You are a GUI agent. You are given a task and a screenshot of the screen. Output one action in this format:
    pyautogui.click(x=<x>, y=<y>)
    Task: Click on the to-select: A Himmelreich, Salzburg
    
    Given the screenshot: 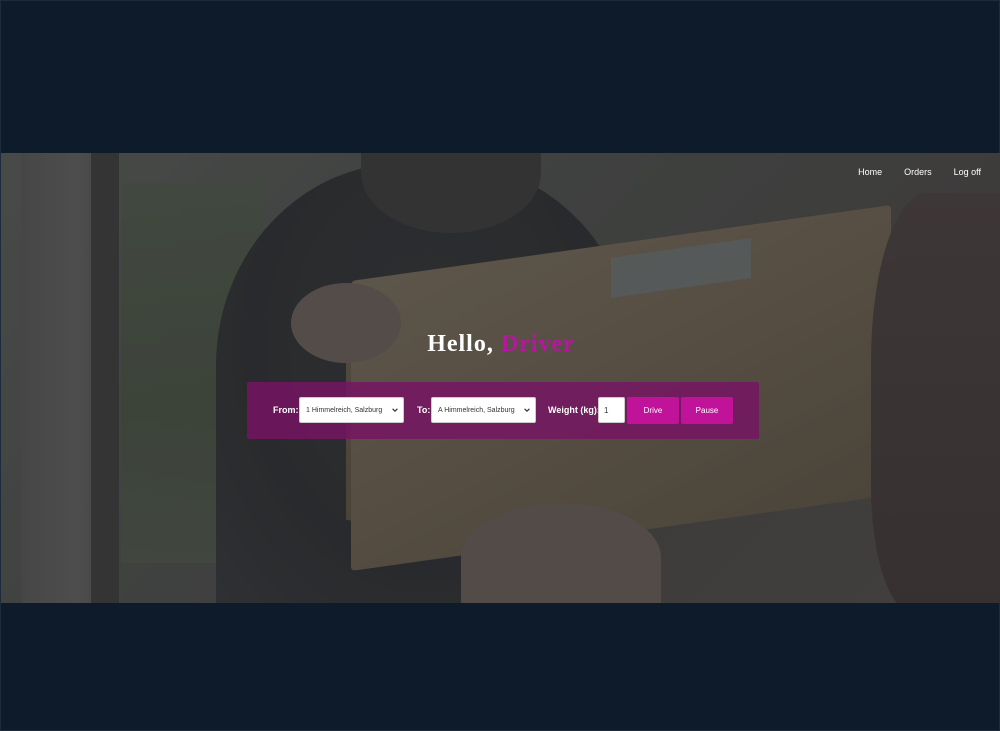 What is the action you would take?
    pyautogui.click(x=483, y=410)
    